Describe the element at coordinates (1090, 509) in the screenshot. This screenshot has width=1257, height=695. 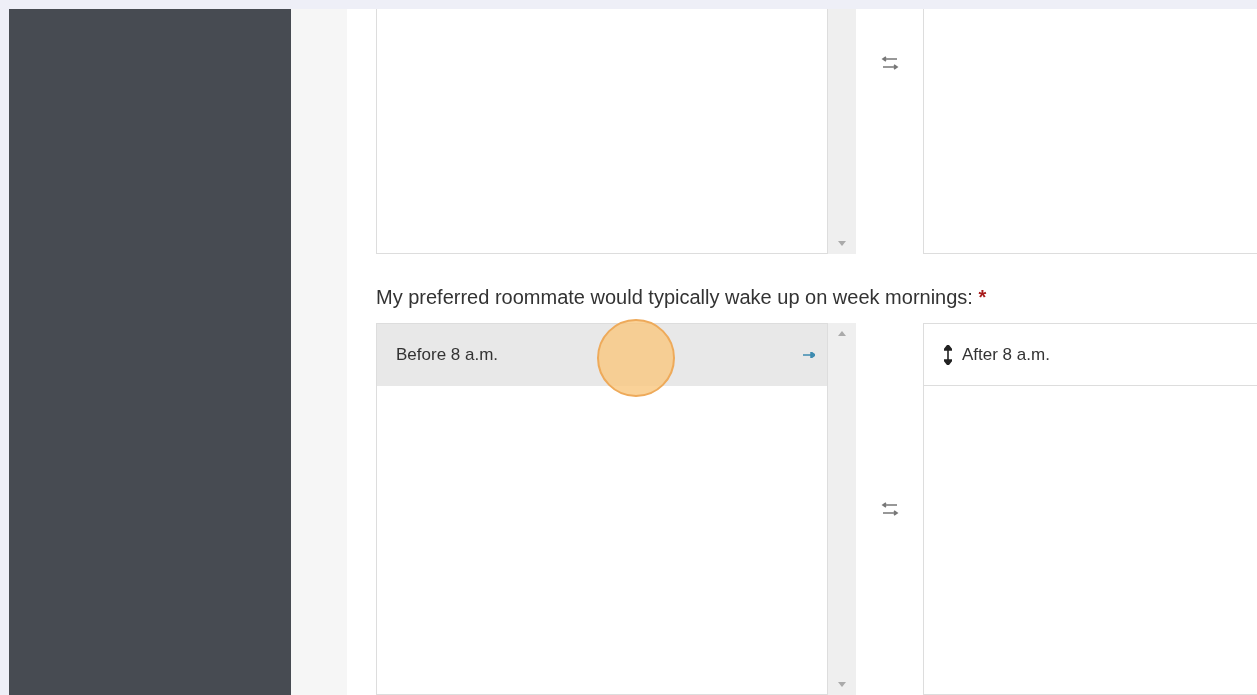
I see `chosen-list: After 8 a.m.` at that location.